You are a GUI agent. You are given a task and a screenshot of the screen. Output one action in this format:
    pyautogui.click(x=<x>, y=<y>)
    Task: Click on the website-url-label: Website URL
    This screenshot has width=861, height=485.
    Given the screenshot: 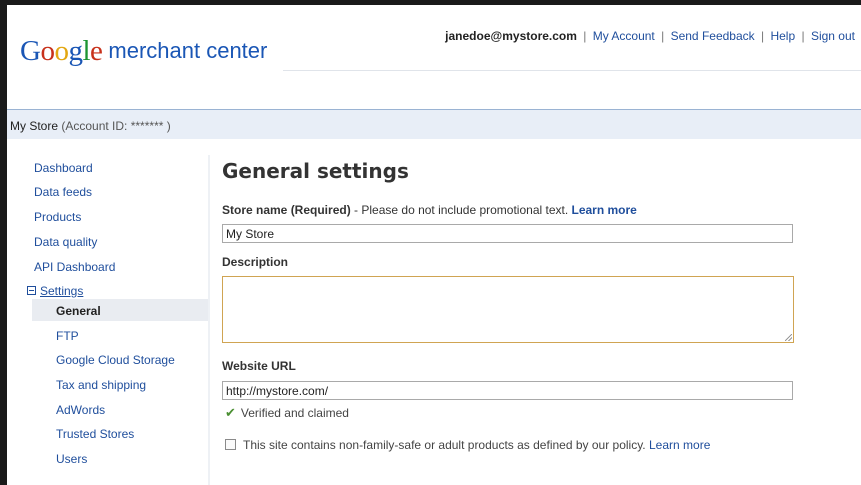 What is the action you would take?
    pyautogui.click(x=259, y=366)
    